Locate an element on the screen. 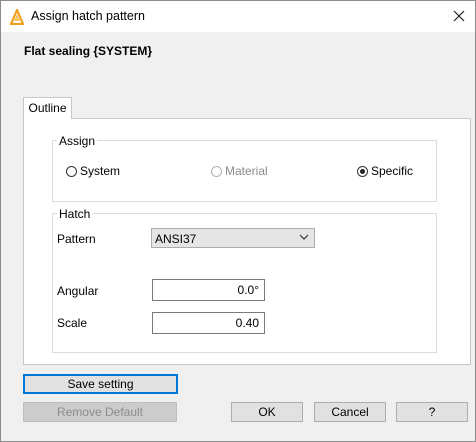 Image resolution: width=476 pixels, height=442 pixels. cancel-button: Cancel is located at coordinates (350, 412).